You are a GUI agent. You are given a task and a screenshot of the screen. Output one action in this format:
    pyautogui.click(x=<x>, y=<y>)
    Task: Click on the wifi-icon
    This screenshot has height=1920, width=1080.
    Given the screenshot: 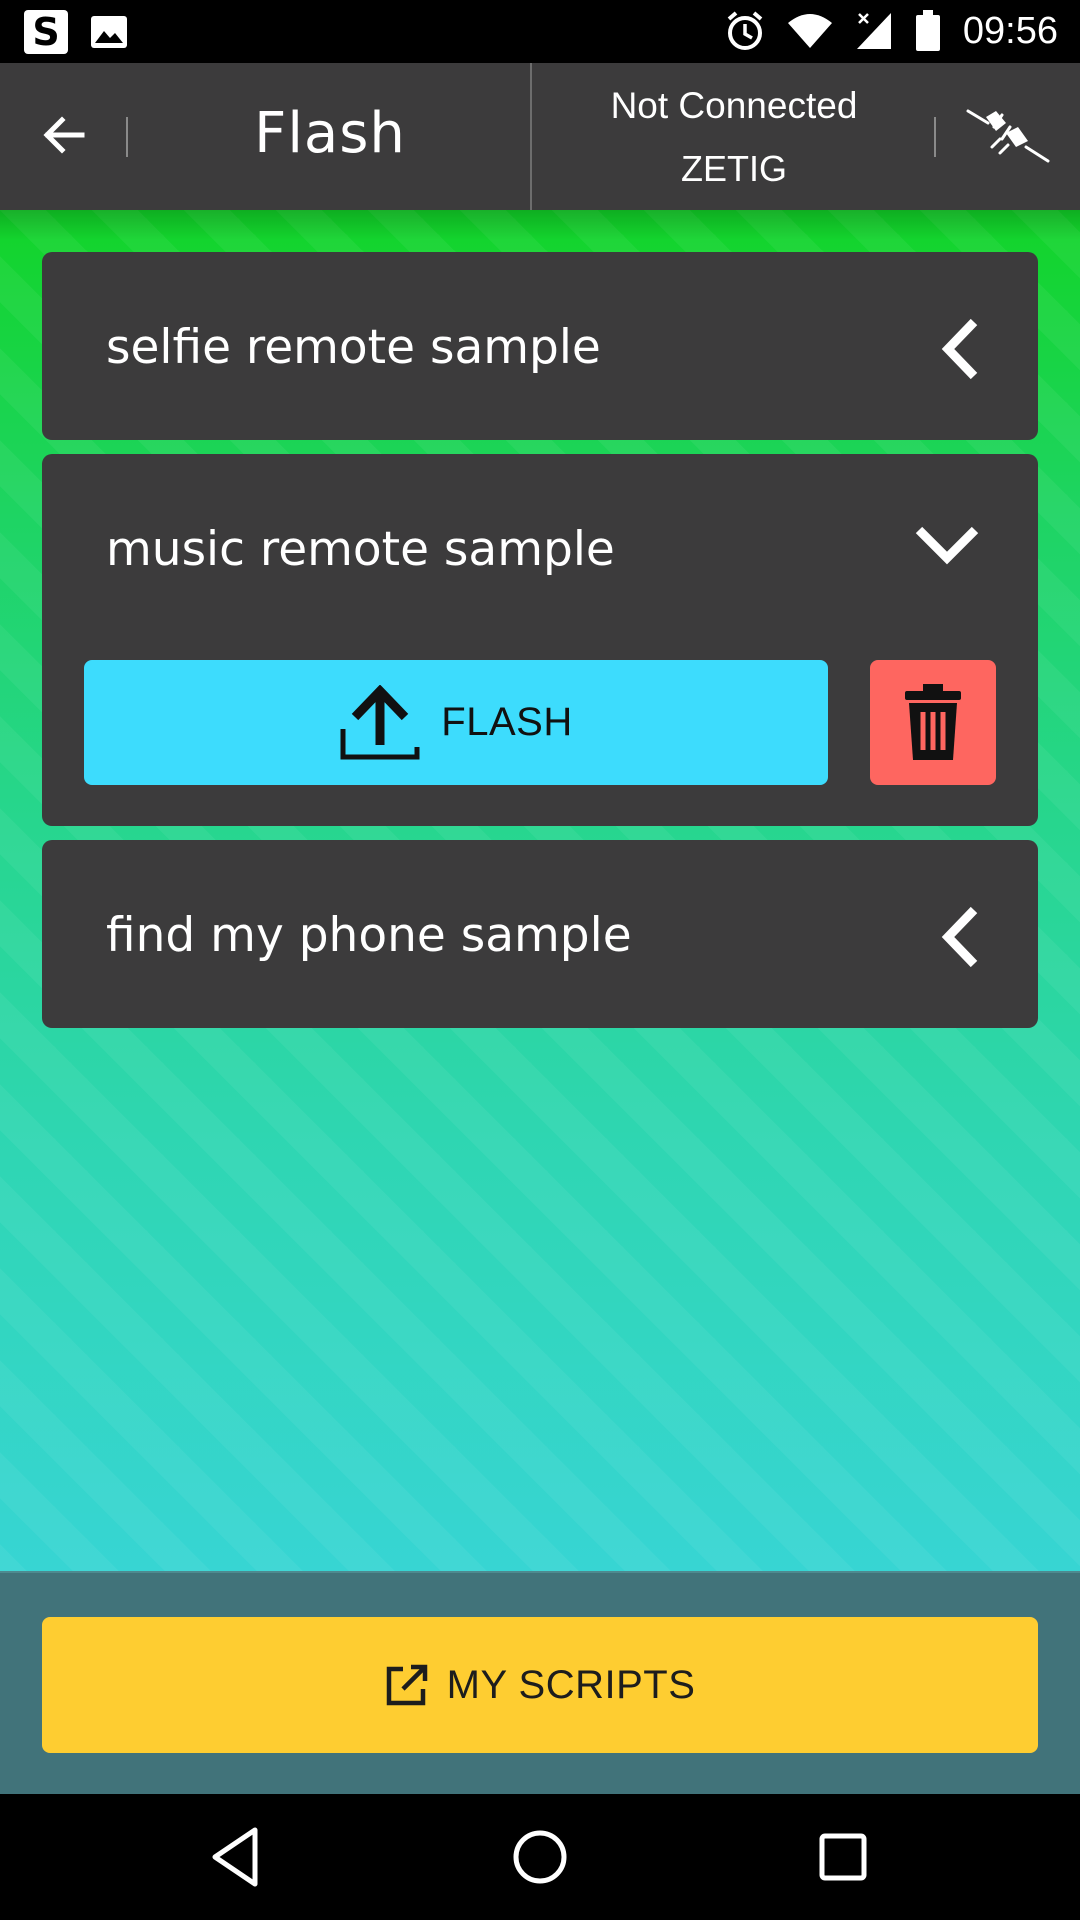 What is the action you would take?
    pyautogui.click(x=809, y=31)
    